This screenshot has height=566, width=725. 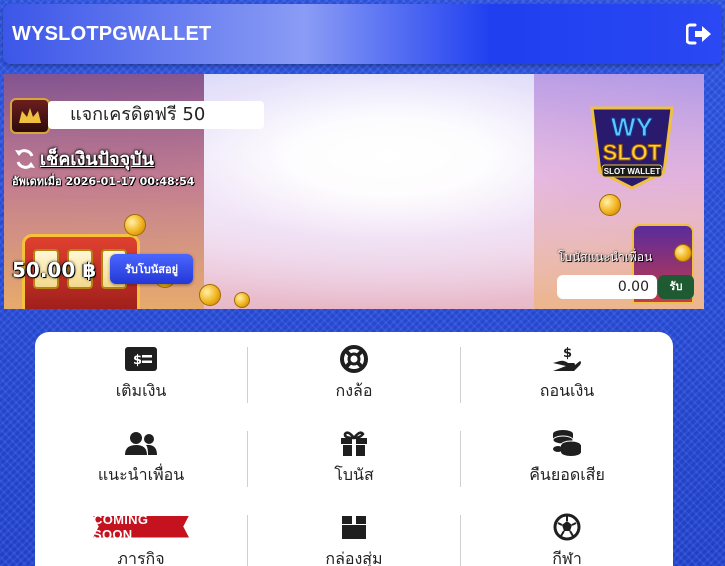 I want to click on menu-item-sports: กีฬา, so click(x=567, y=533).